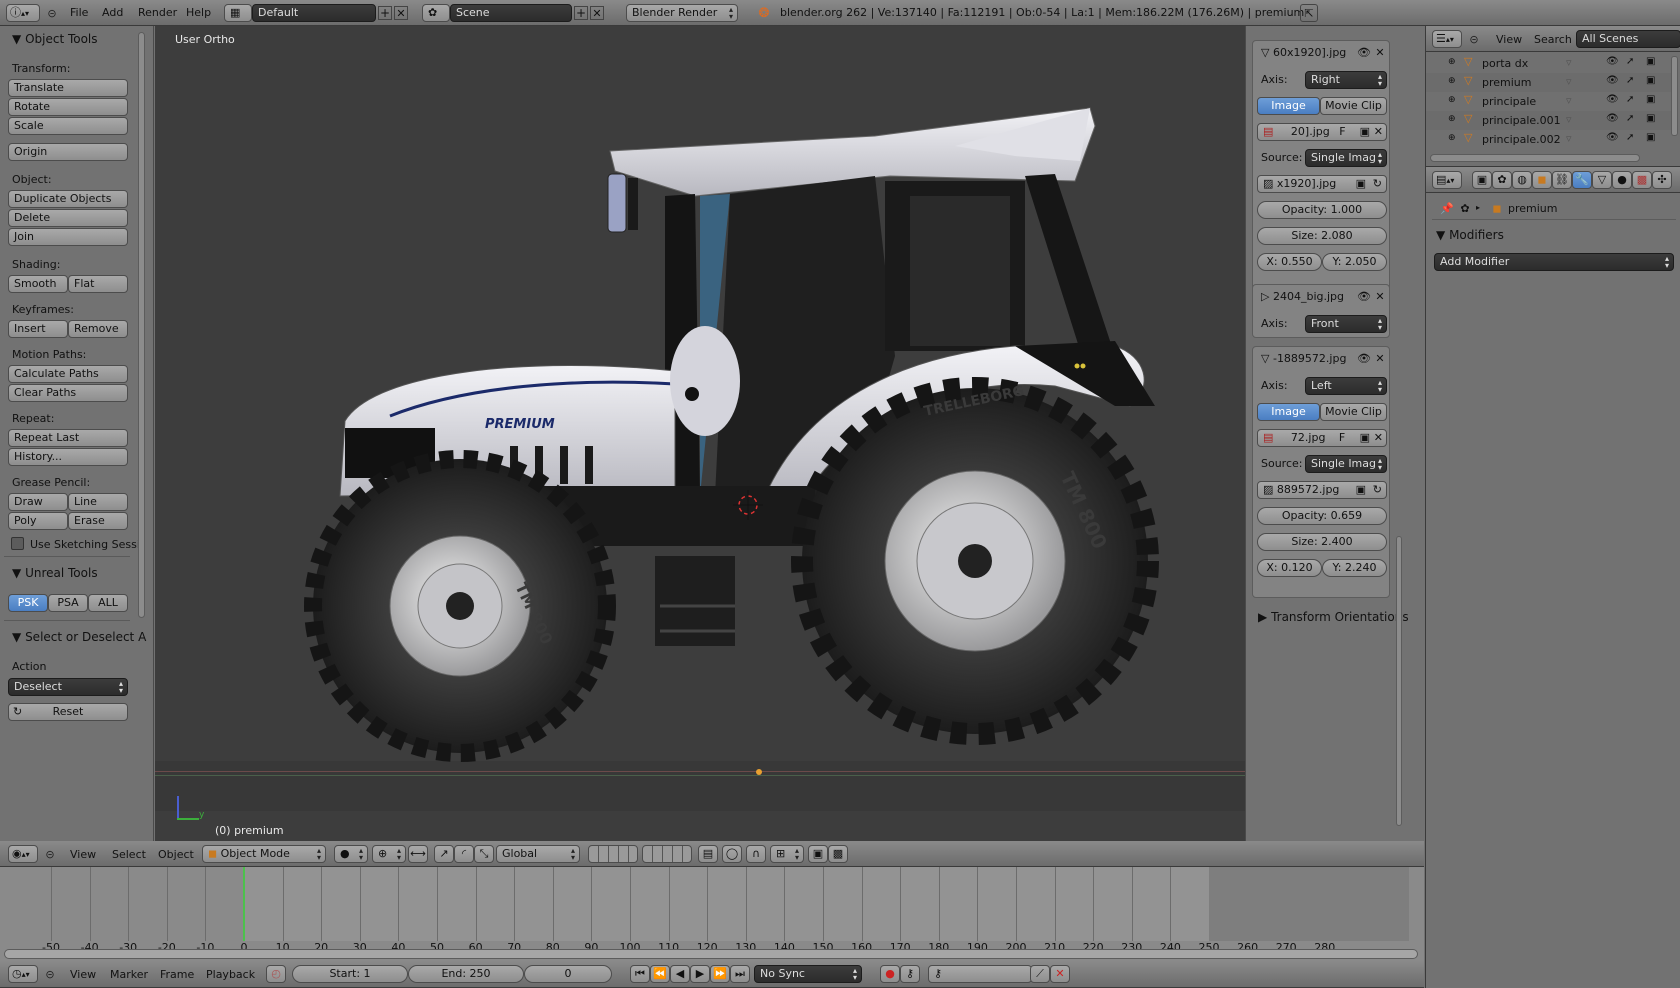 This screenshot has height=988, width=1680. Describe the element at coordinates (1502, 180) in the screenshot. I see `scene-context-tab: ✿` at that location.